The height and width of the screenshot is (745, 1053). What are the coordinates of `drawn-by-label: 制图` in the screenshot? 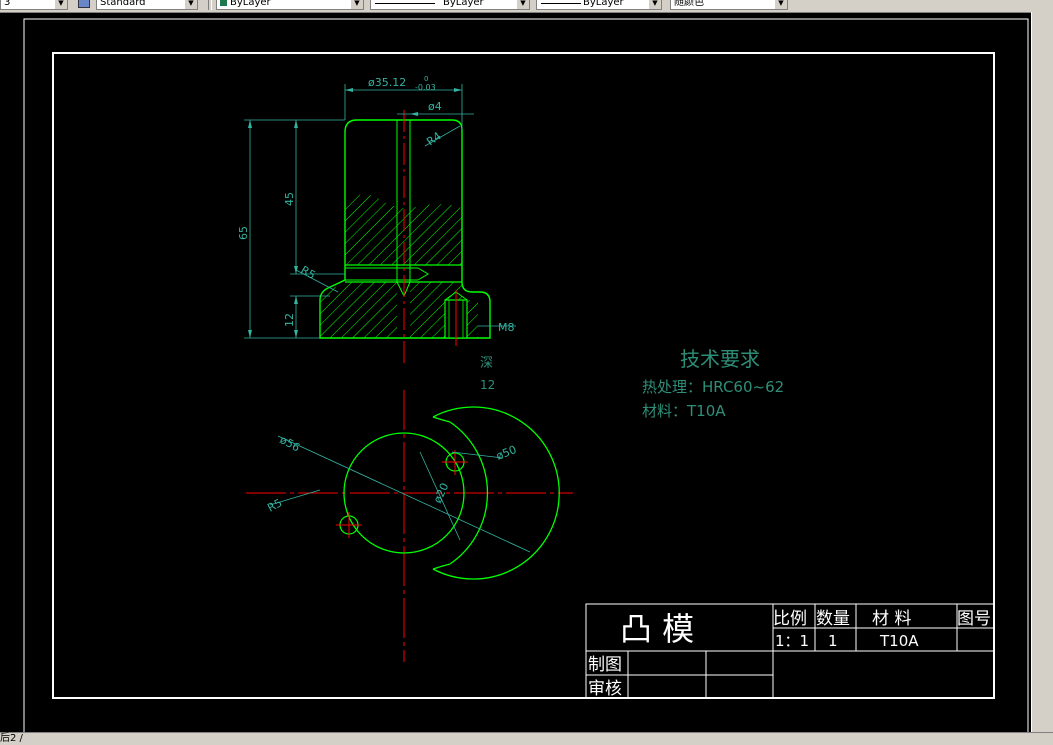 It's located at (605, 665).